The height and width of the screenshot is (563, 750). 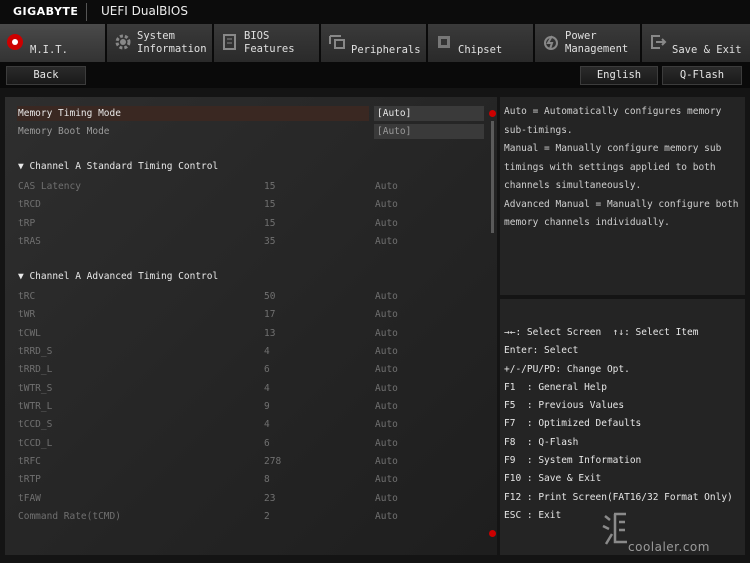 I want to click on setting-name: Memory Boot Mode, so click(x=64, y=131).